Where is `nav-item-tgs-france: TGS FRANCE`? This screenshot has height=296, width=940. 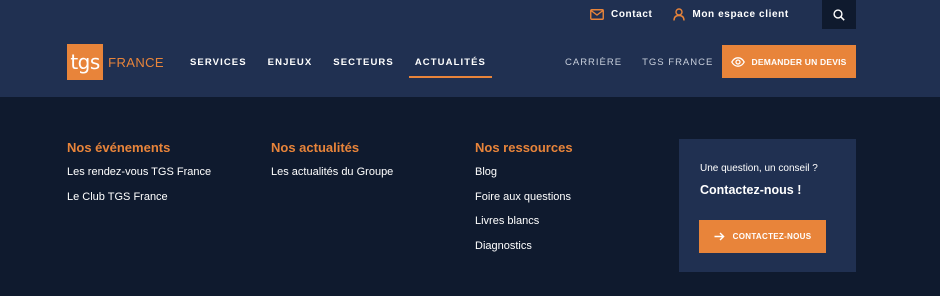
nav-item-tgs-france: TGS FRANCE is located at coordinates (677, 62).